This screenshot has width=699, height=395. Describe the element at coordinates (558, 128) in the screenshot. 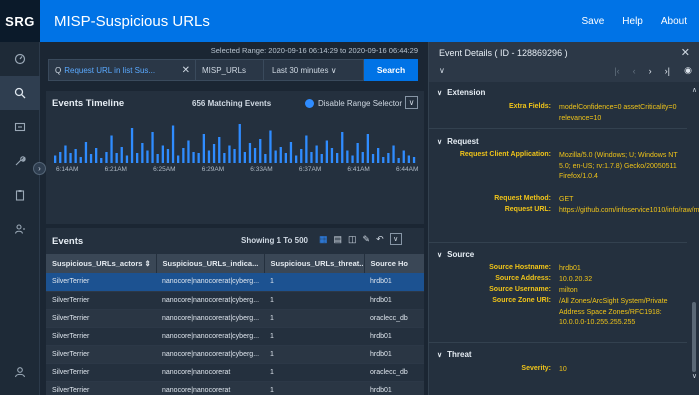

I see `divider` at that location.